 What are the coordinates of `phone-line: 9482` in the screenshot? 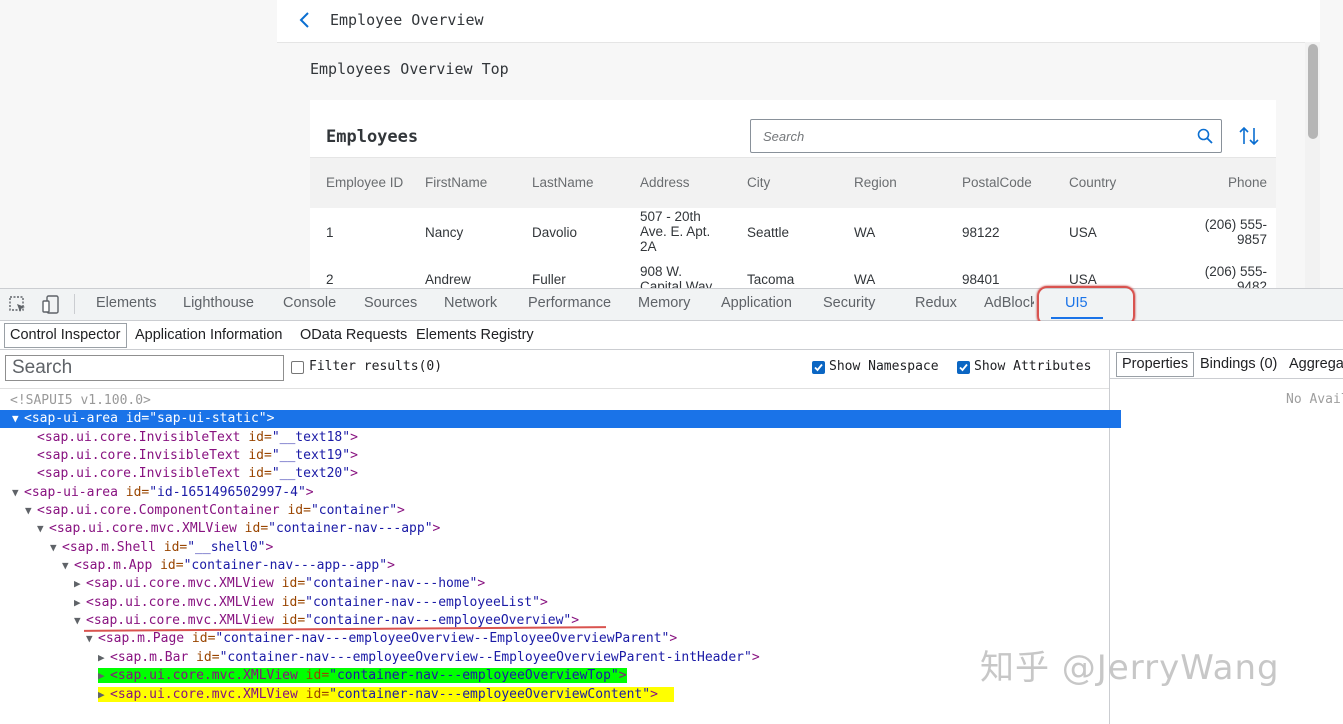 It's located at (1251, 283).